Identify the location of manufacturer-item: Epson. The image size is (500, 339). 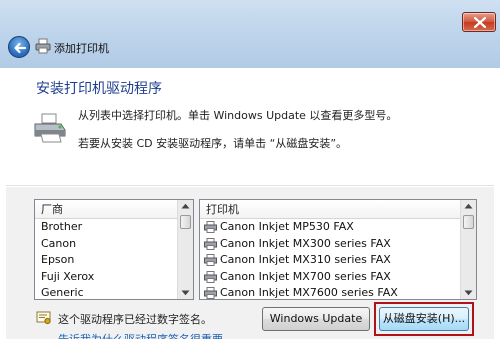
(114, 260).